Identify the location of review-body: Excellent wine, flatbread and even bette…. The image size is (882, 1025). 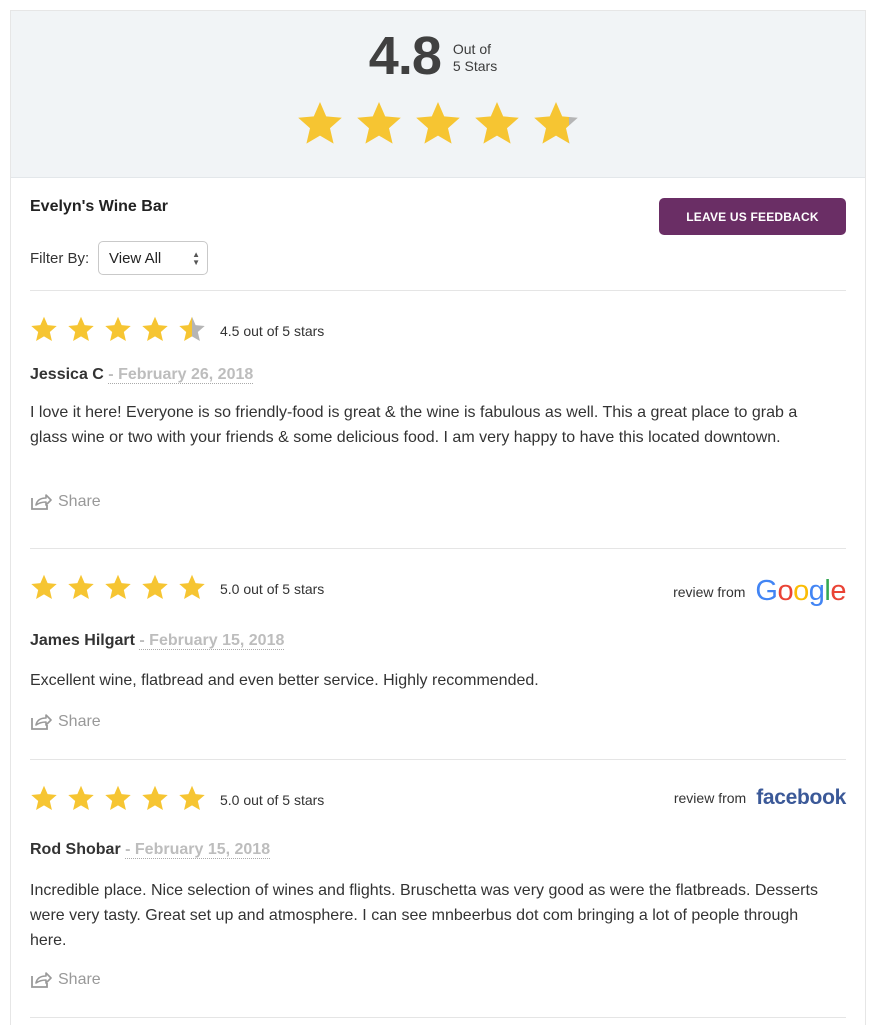
(284, 680).